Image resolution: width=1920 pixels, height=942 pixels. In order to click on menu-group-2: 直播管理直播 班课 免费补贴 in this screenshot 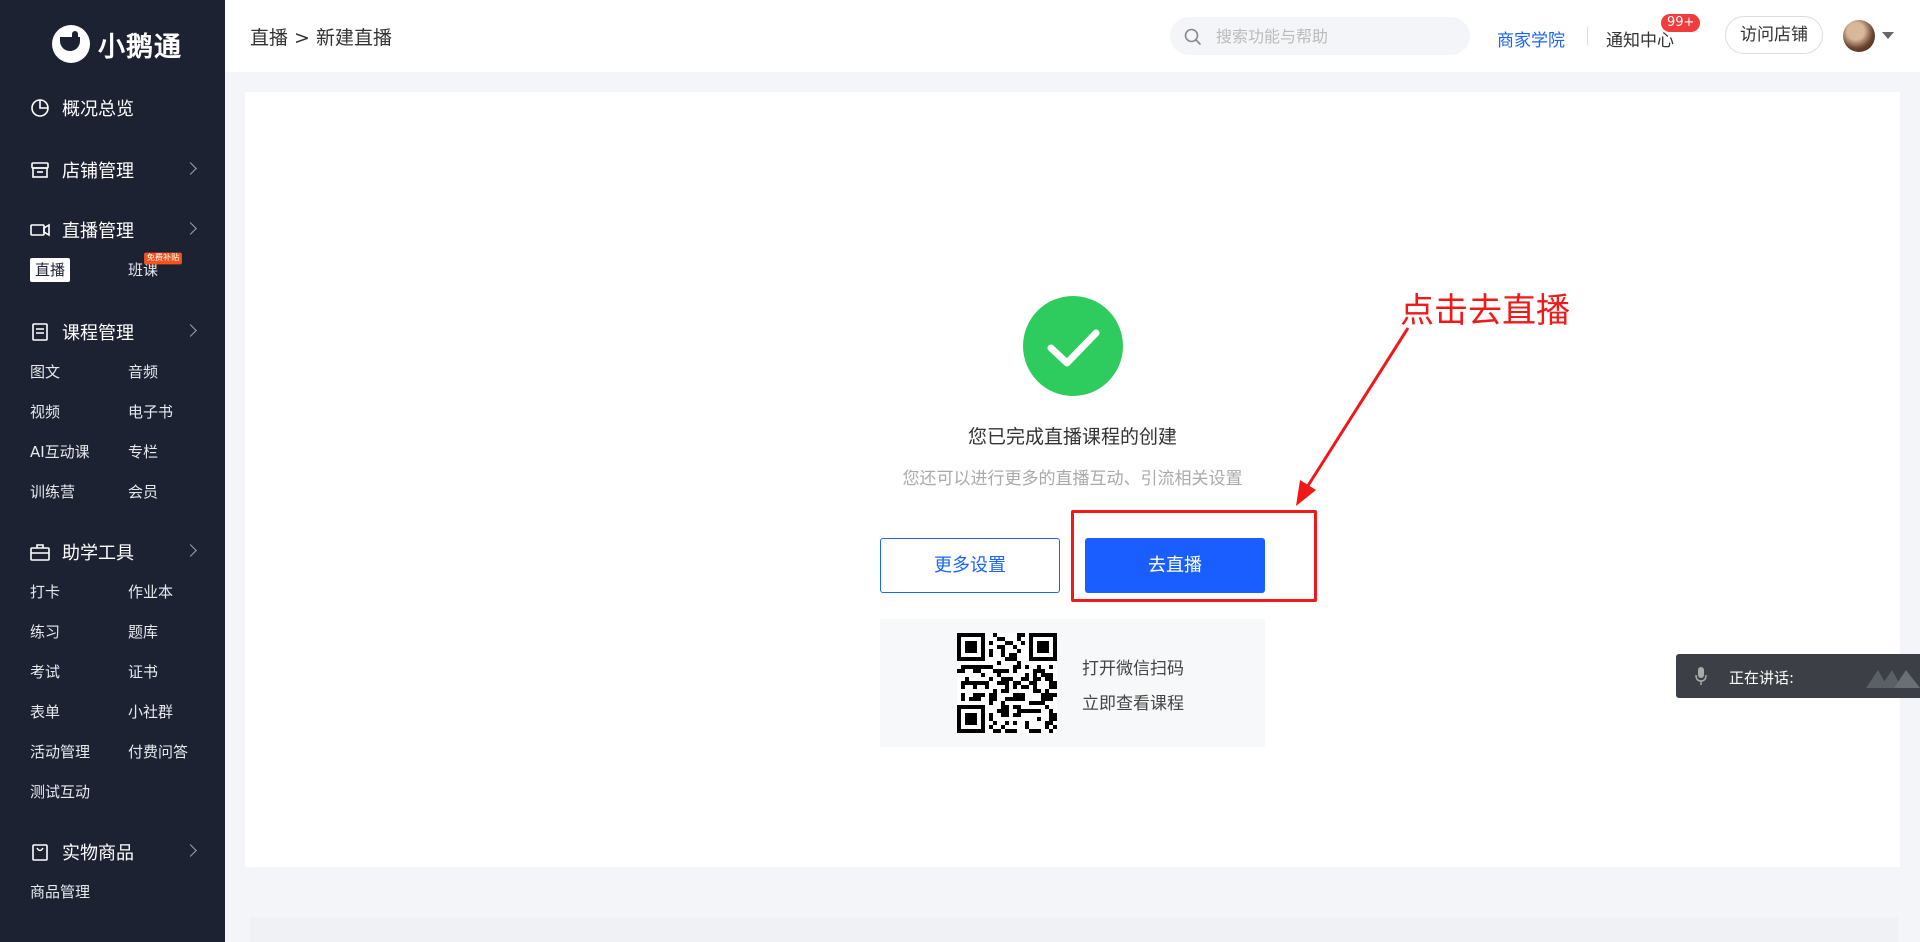, I will do `click(112, 250)`.